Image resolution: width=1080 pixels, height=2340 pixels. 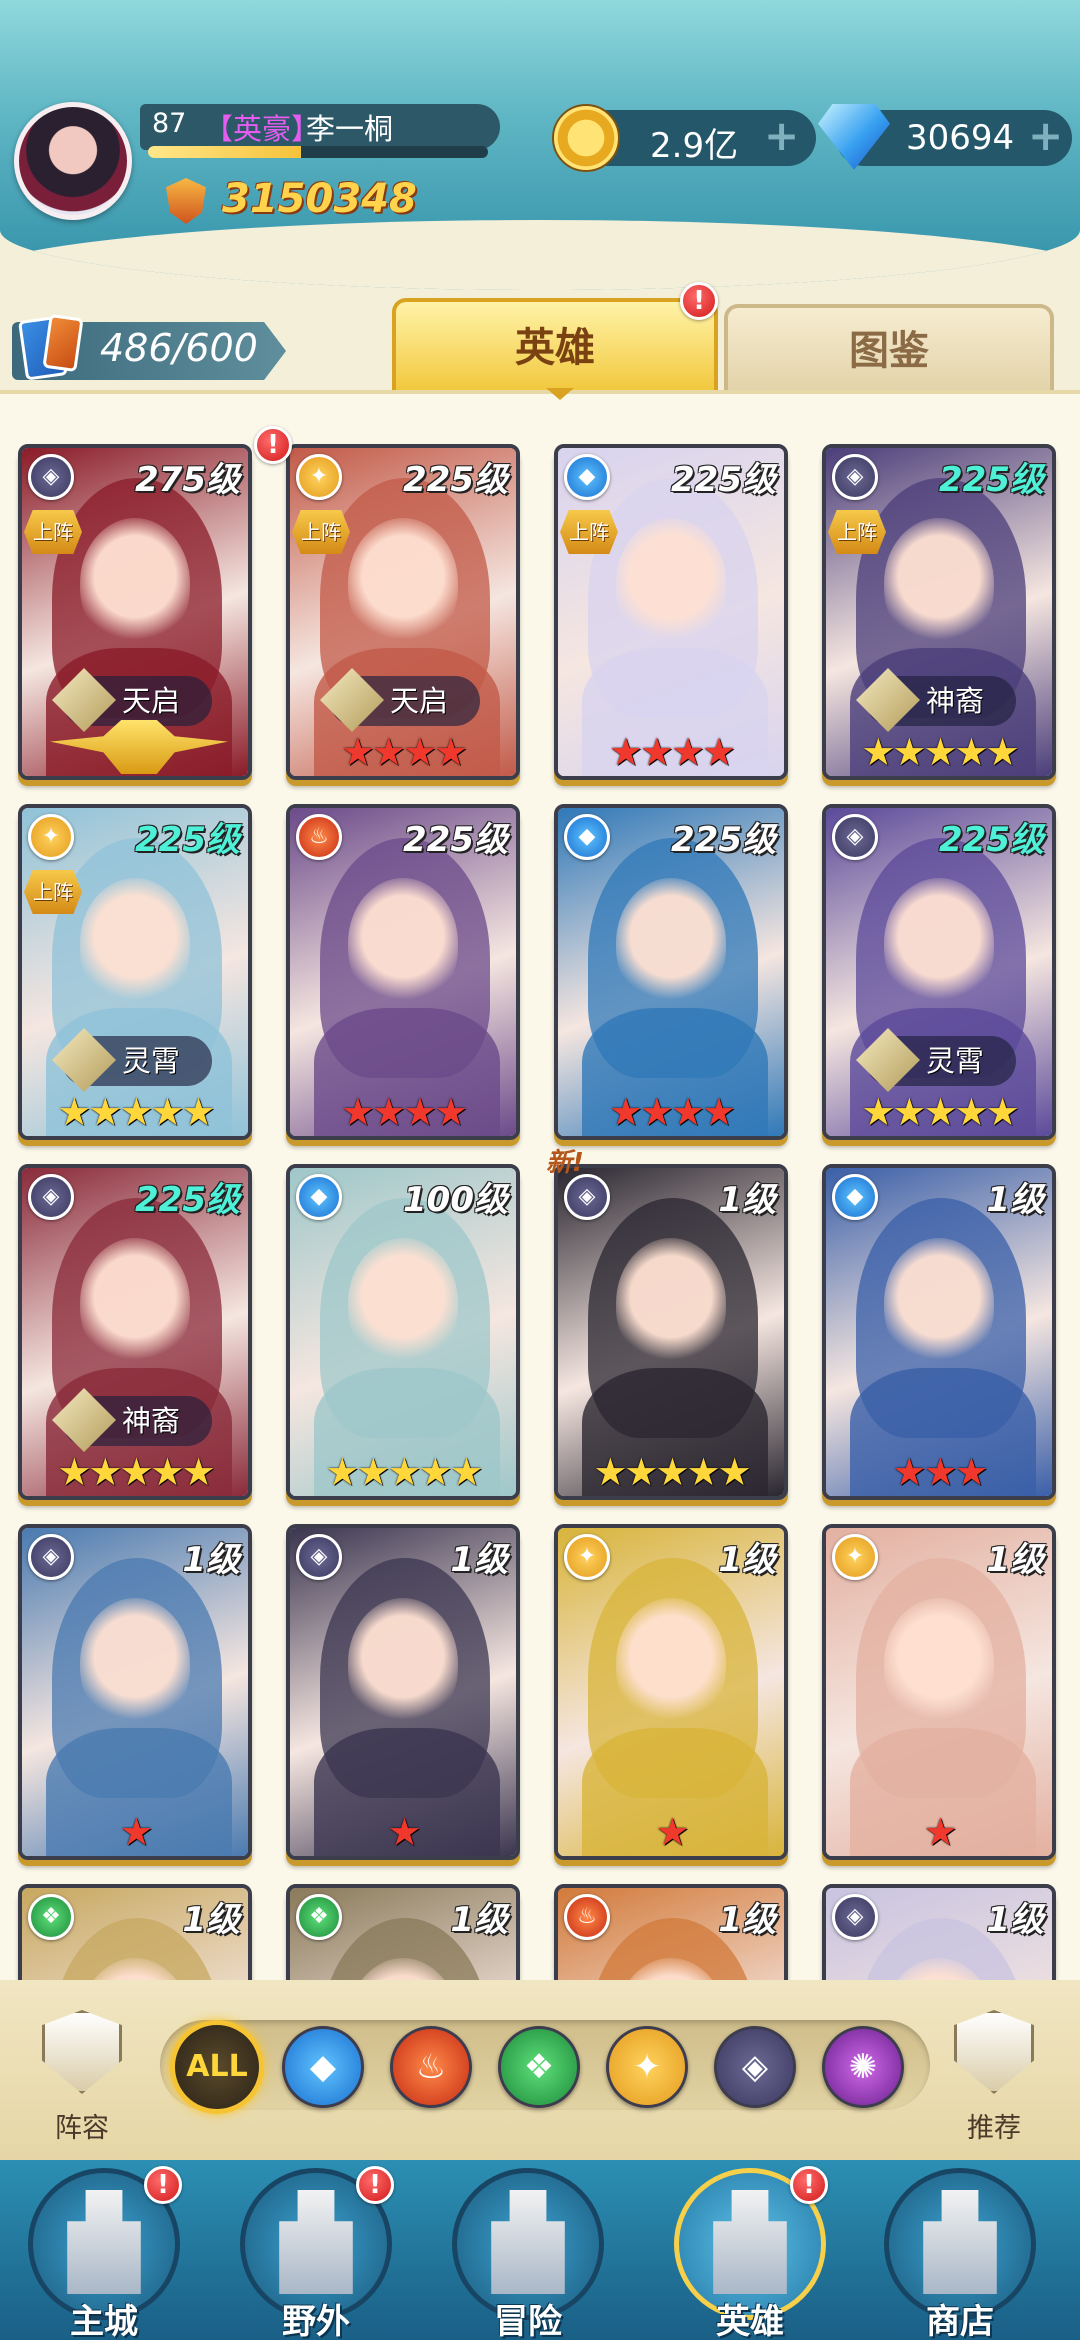 I want to click on nav-sword: 冒险, so click(x=528, y=2254).